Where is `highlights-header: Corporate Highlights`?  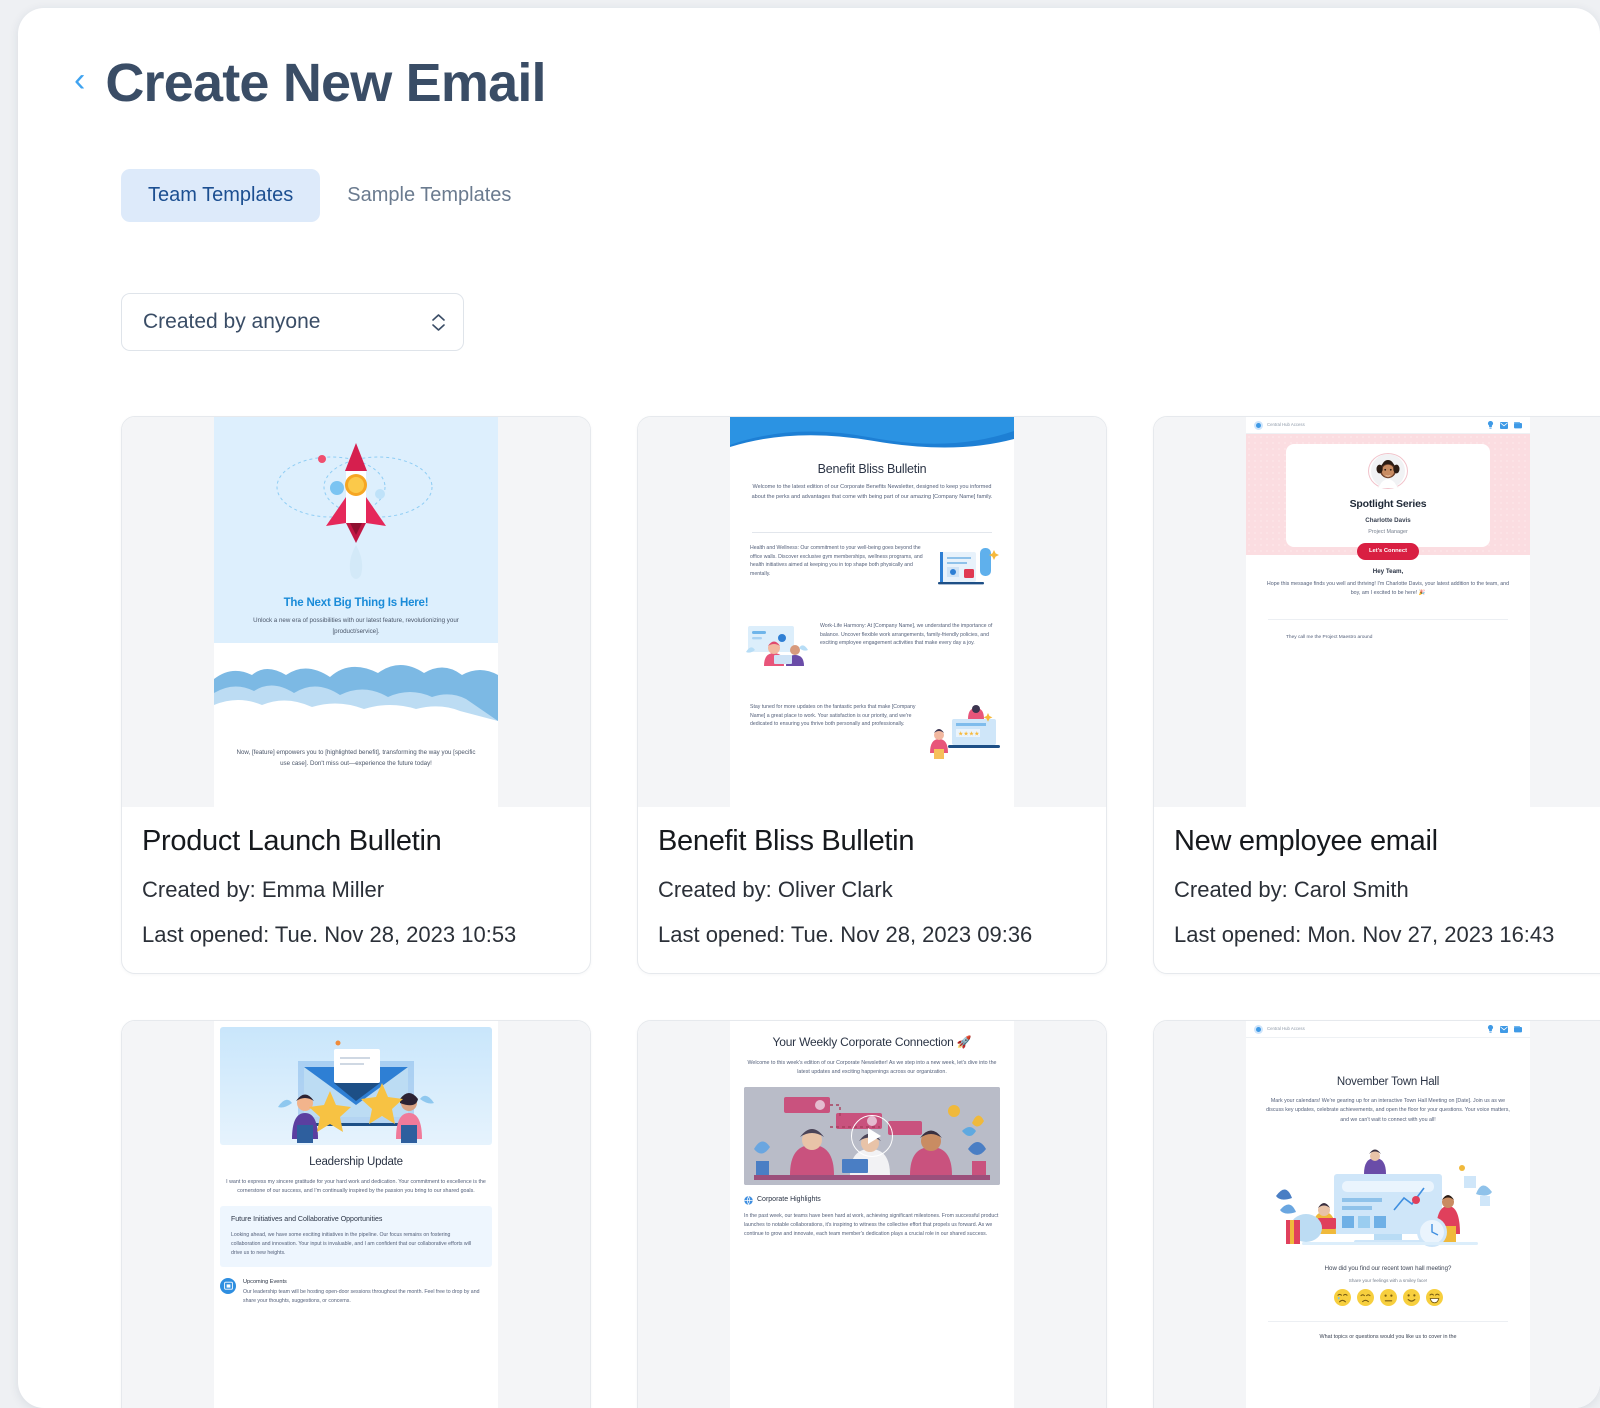
highlights-header: Corporate Highlights is located at coordinates (872, 1200).